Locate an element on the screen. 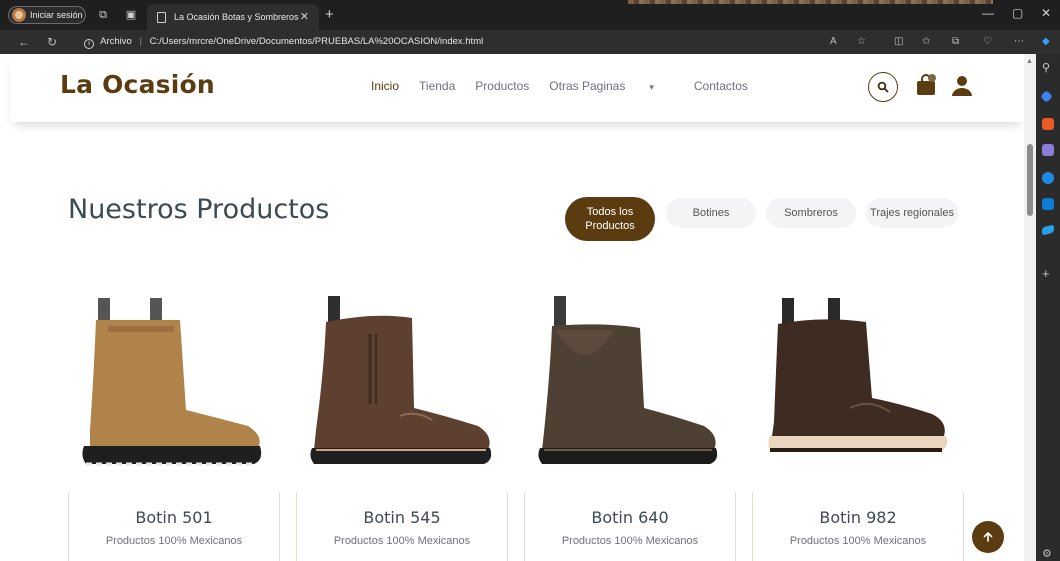 This screenshot has height=561, width=1060. user-icon is located at coordinates (962, 86).